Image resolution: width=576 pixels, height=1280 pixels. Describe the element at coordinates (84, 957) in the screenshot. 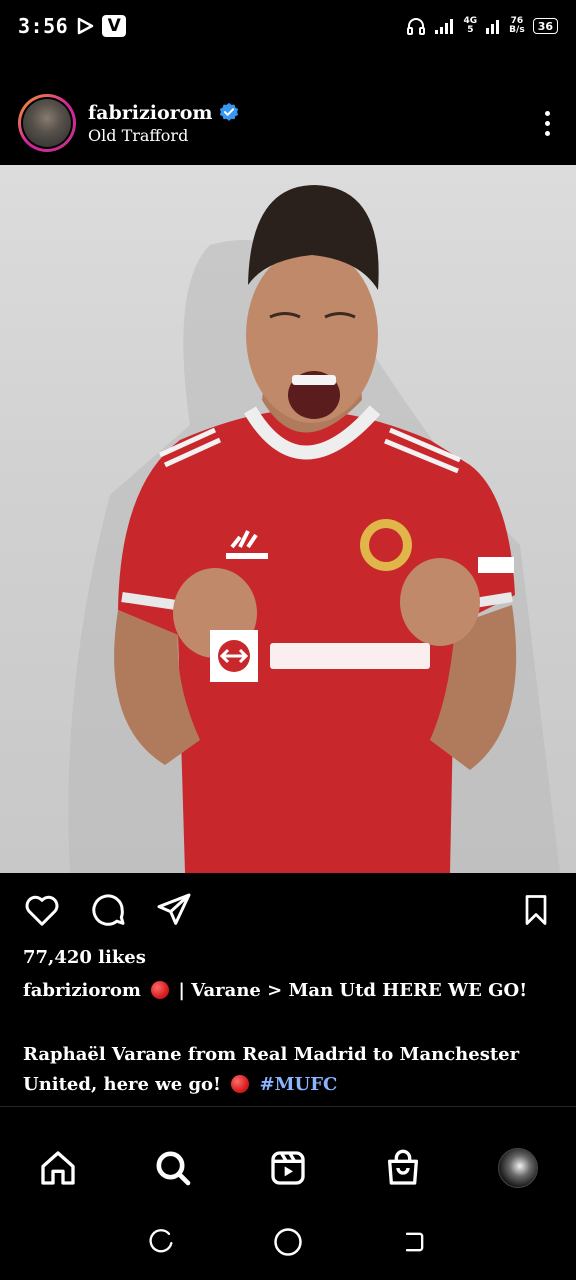

I see `likes-count: 77,420 likes` at that location.